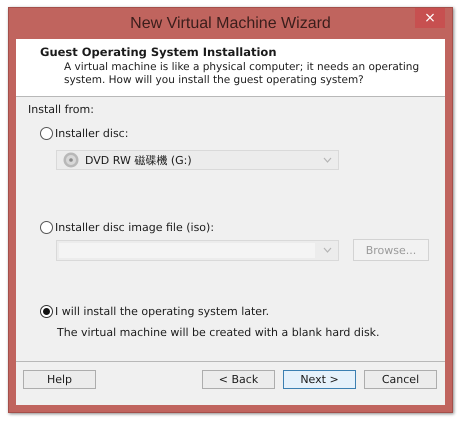 The image size is (462, 422). What do you see at coordinates (59, 379) in the screenshot?
I see `dialog-button: Help` at bounding box center [59, 379].